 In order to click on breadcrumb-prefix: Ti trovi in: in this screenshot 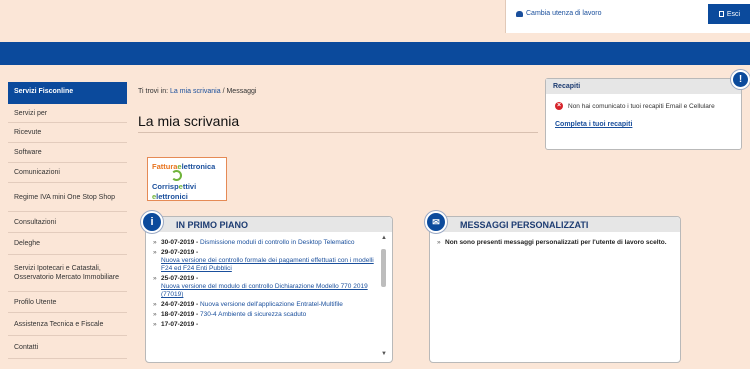, I will do `click(153, 91)`.